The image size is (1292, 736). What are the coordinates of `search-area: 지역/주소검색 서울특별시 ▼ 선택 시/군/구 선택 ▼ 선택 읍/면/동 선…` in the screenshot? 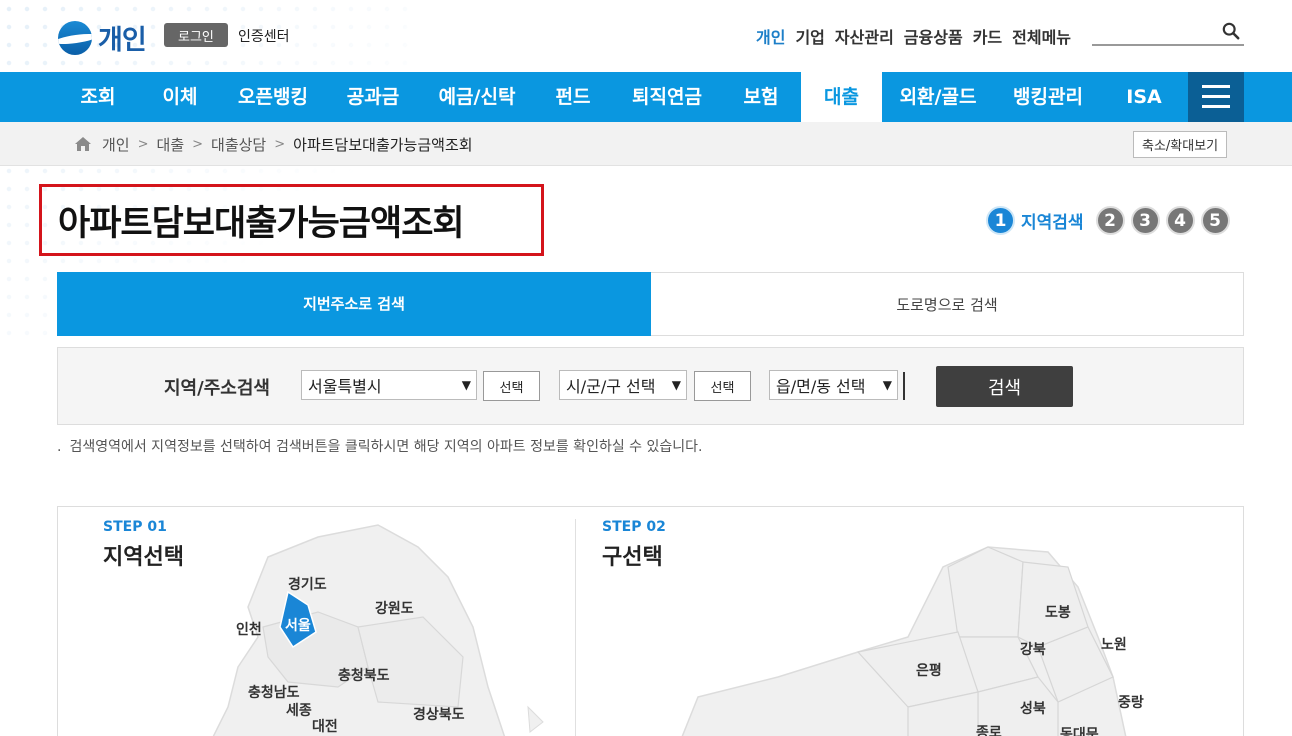 It's located at (650, 386).